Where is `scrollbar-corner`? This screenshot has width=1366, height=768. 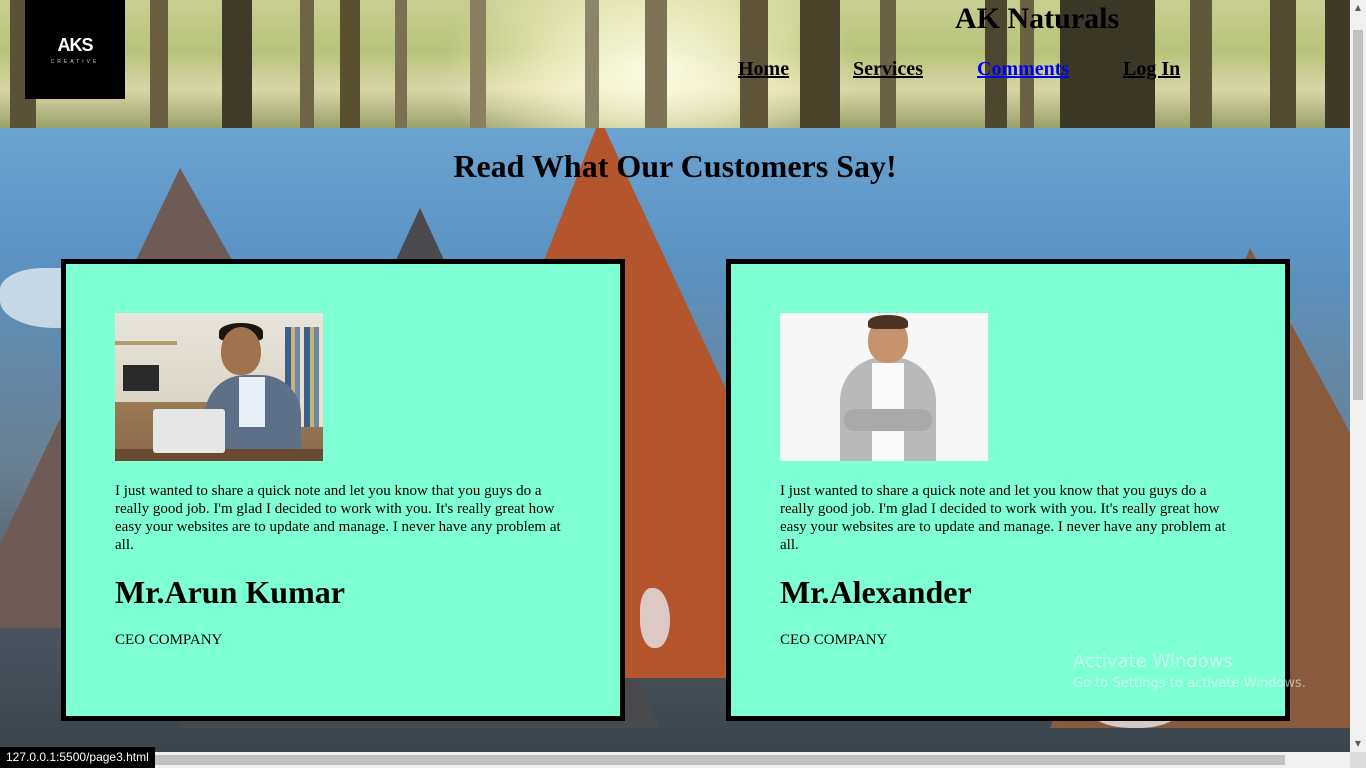 scrollbar-corner is located at coordinates (1358, 760).